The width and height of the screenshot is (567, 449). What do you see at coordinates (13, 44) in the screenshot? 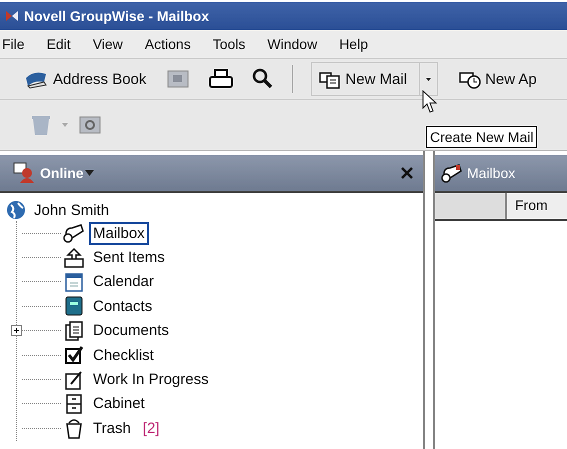
I see `menu-item: File` at bounding box center [13, 44].